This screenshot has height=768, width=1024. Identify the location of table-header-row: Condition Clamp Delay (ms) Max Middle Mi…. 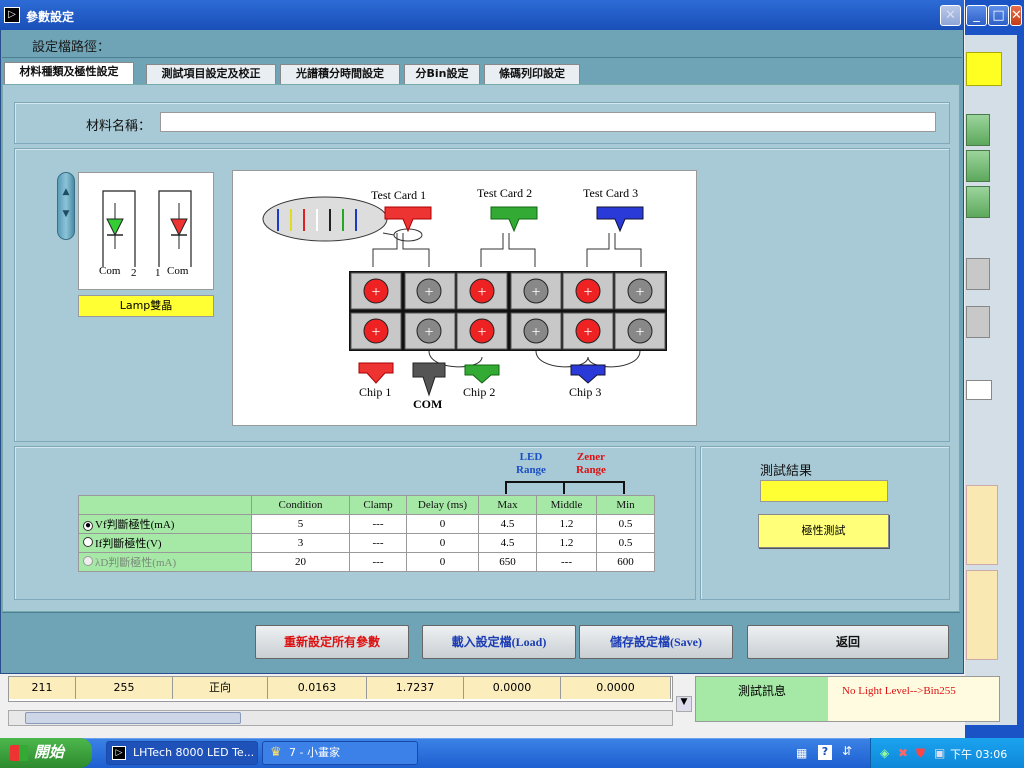
(366, 505).